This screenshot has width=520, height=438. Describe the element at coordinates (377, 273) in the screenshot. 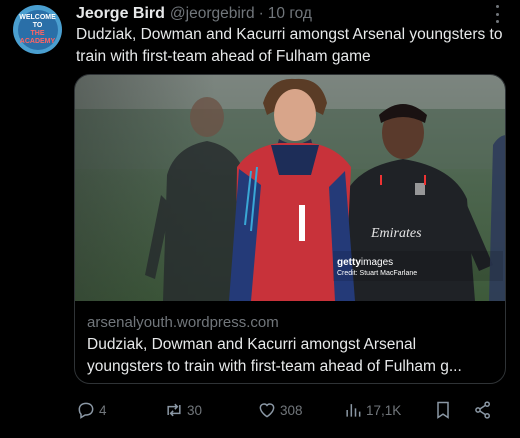

I see `photo-credit: Credit: Stuart MacFarlane` at that location.